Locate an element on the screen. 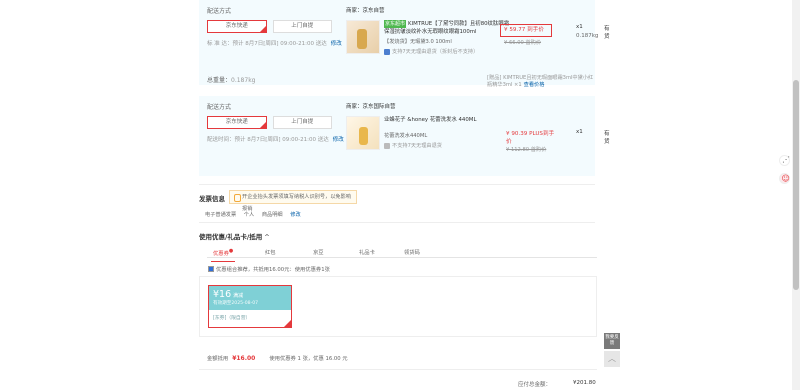  coupon-expiry: 有效期至2025-08-07 is located at coordinates (236, 303).